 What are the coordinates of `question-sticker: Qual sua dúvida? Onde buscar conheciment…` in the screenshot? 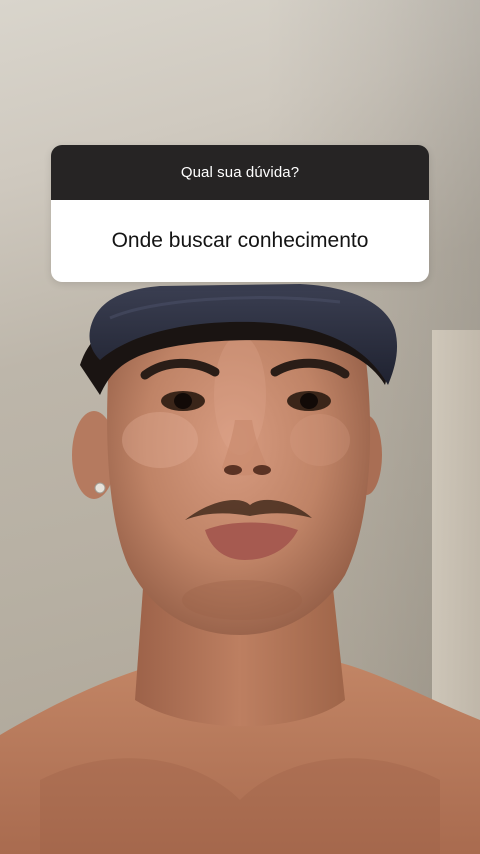 It's located at (240, 213).